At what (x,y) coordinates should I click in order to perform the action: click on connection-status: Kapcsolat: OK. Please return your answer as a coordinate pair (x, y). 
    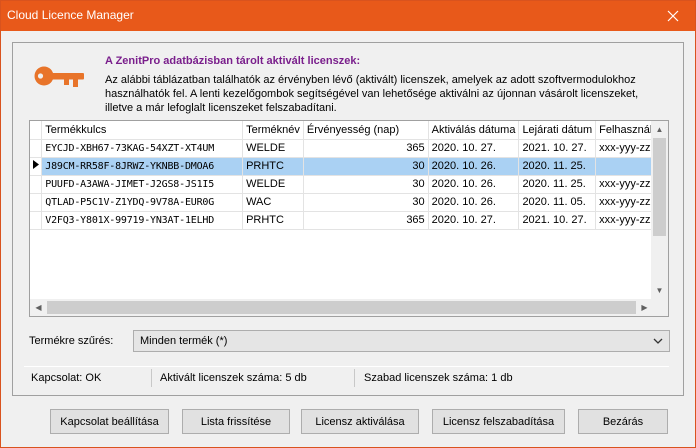
    Looking at the image, I should click on (66, 378).